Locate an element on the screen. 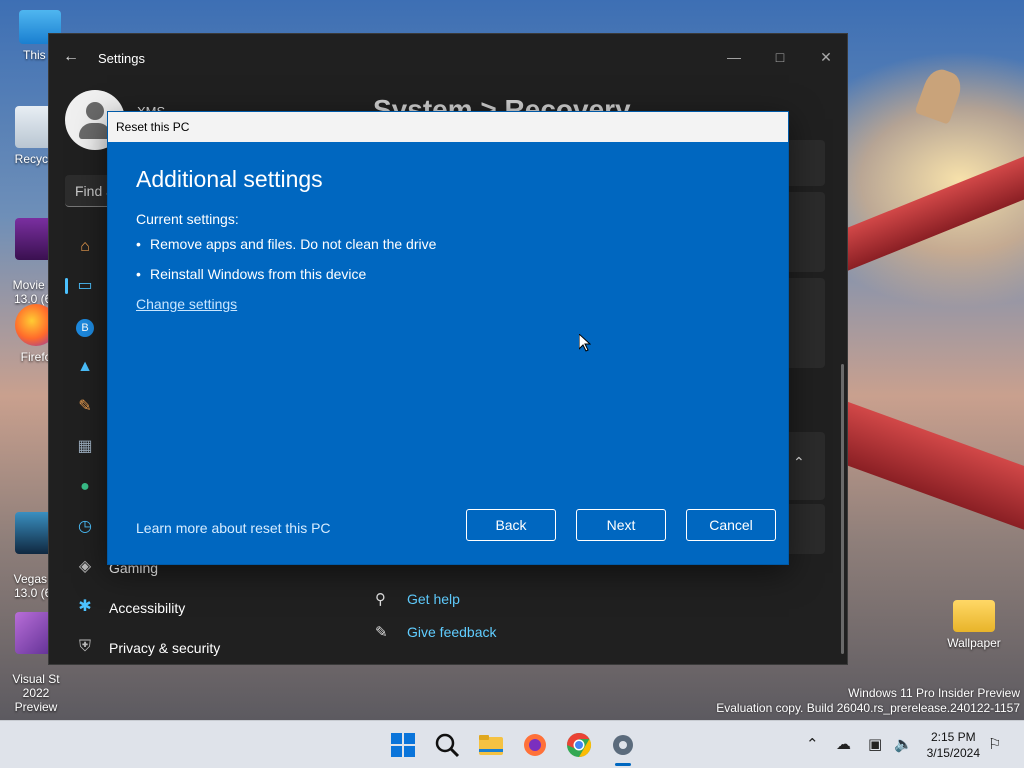 Image resolution: width=1024 pixels, height=768 pixels. current-settings-label: Current settings: is located at coordinates (187, 219).